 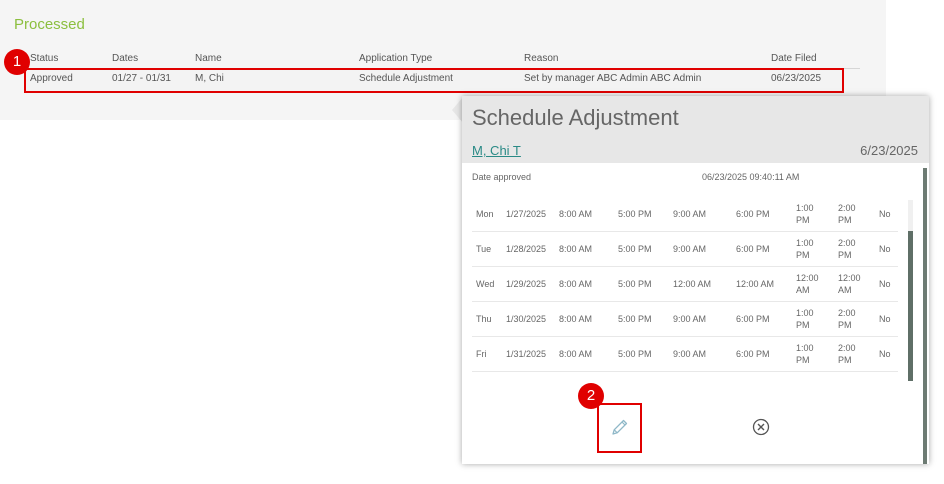 I want to click on cell-dates: 01/27 - 01/31, so click(x=141, y=78).